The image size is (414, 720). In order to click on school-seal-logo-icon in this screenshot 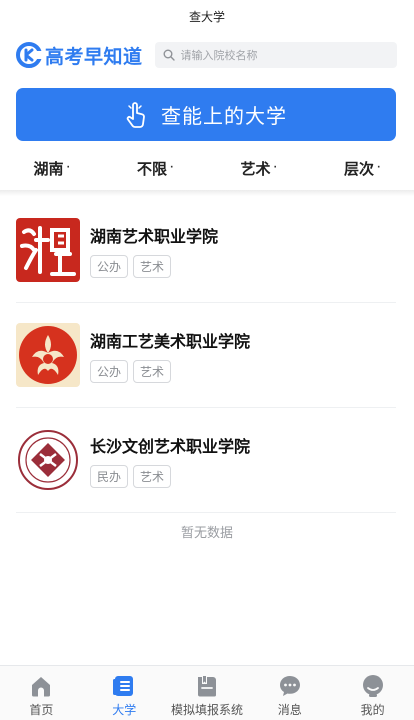, I will do `click(48, 250)`.